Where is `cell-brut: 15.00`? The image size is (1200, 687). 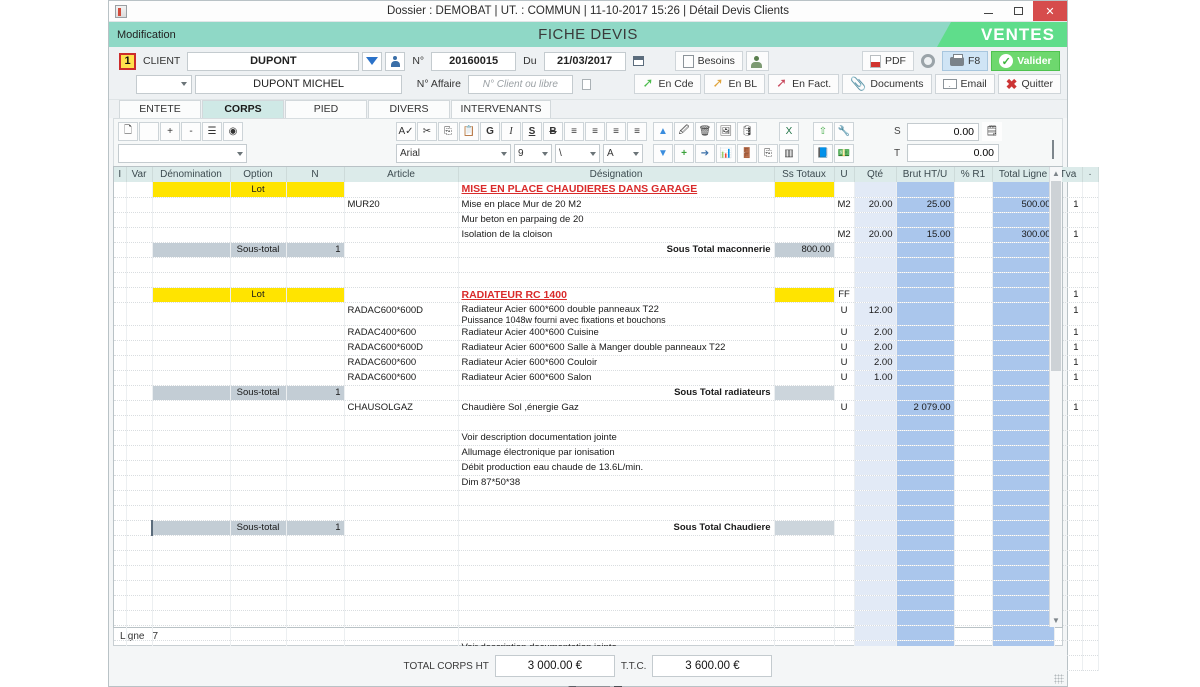 cell-brut: 15.00 is located at coordinates (925, 235).